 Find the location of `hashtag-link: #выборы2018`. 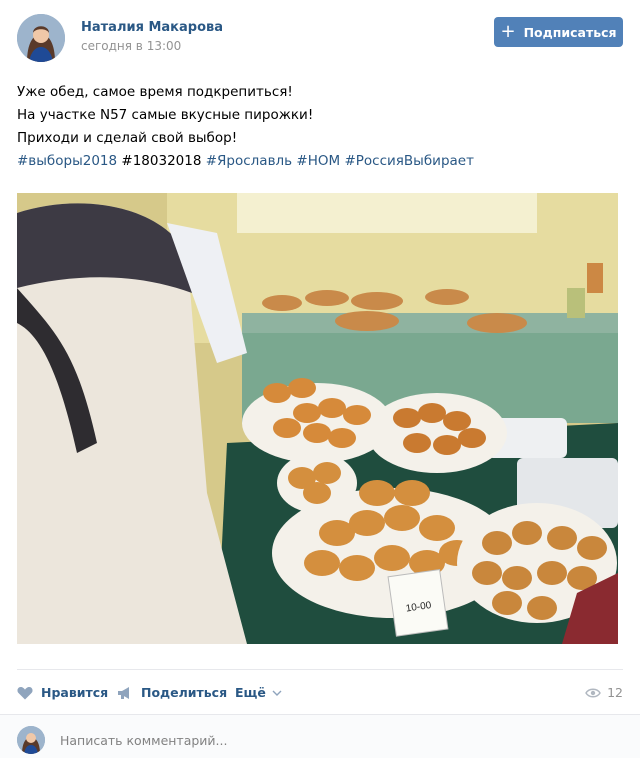

hashtag-link: #выборы2018 is located at coordinates (67, 161).